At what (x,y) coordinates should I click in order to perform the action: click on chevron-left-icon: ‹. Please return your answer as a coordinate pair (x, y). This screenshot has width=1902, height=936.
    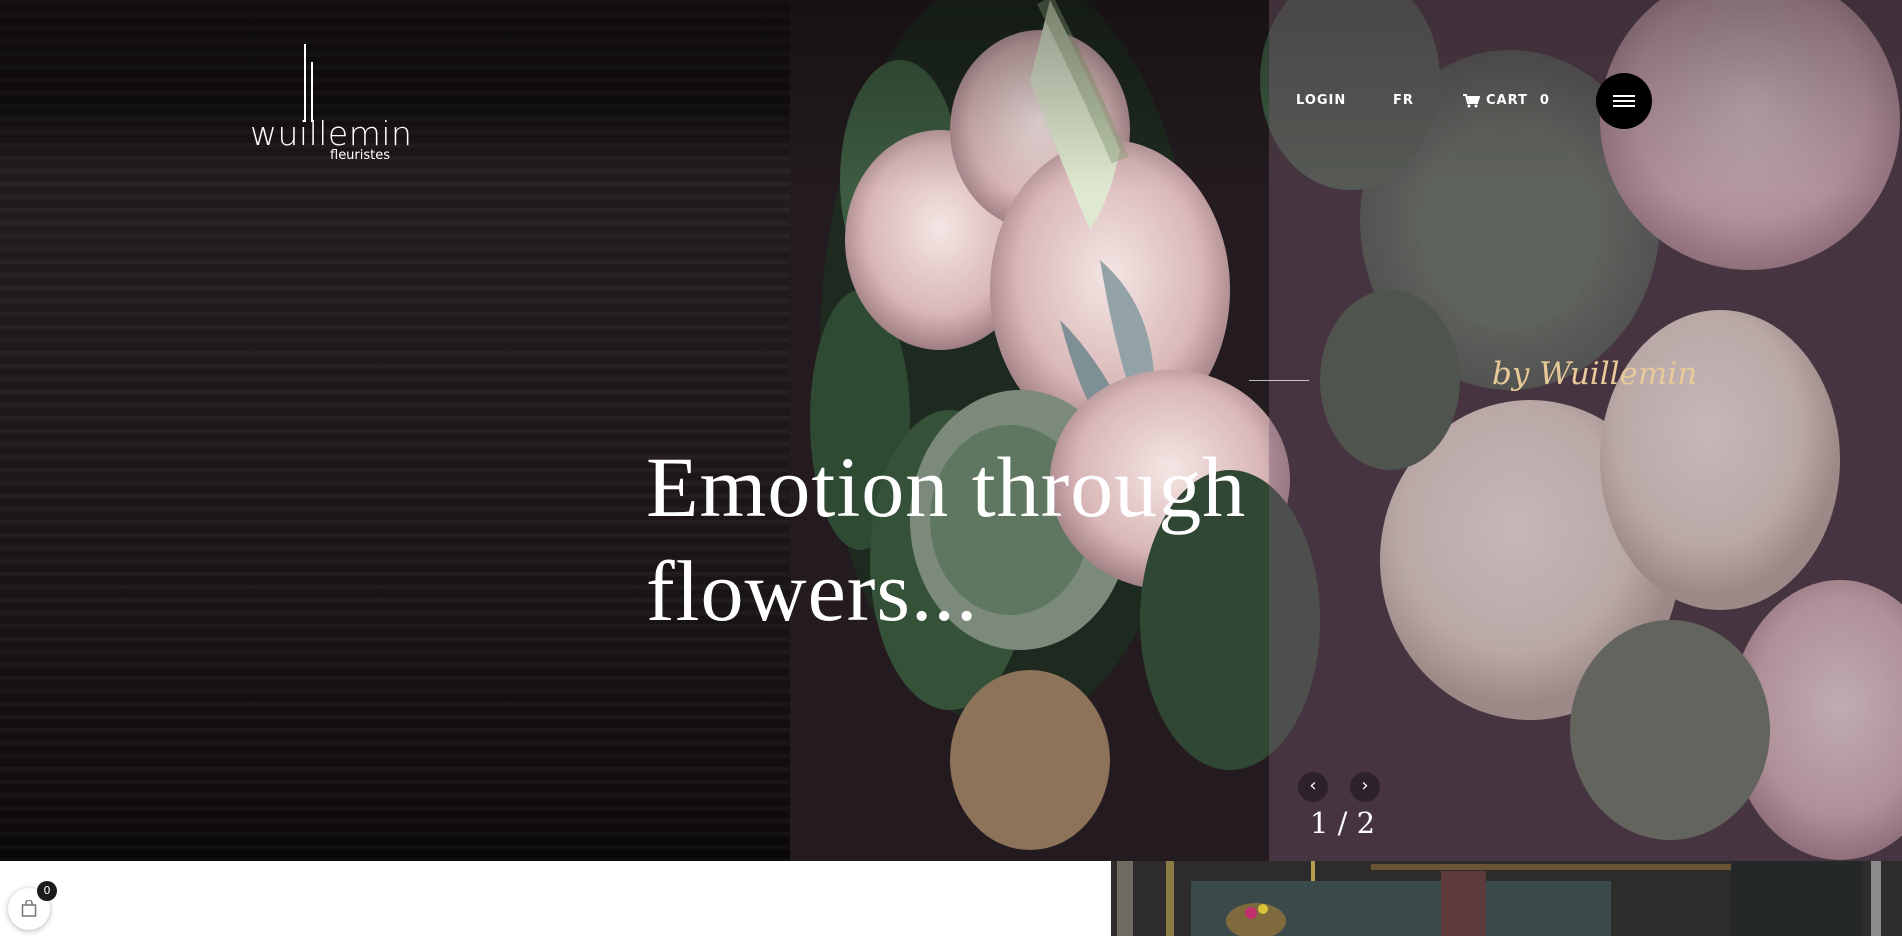
    Looking at the image, I should click on (1313, 785).